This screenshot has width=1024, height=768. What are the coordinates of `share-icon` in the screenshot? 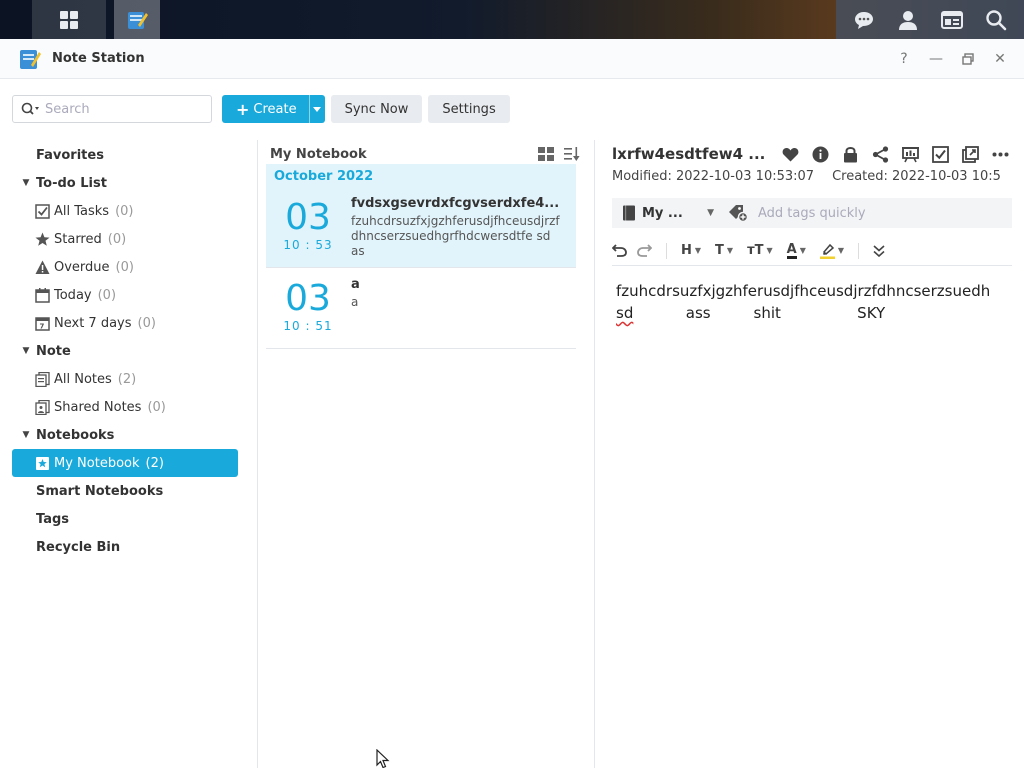 It's located at (880, 154).